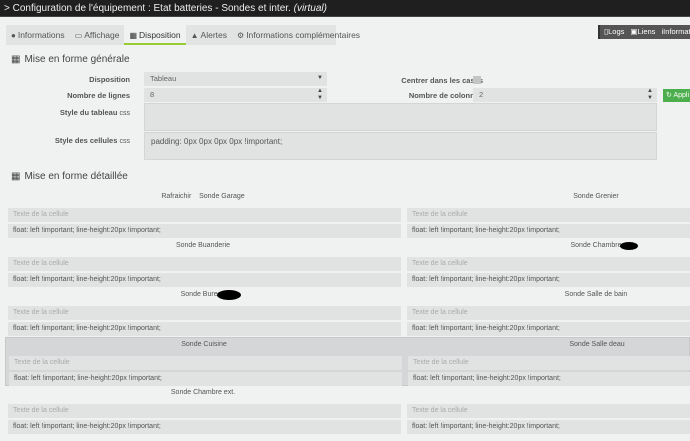 The image size is (690, 441). I want to click on cell-header-left: Sonde Cuisine, so click(204, 344).